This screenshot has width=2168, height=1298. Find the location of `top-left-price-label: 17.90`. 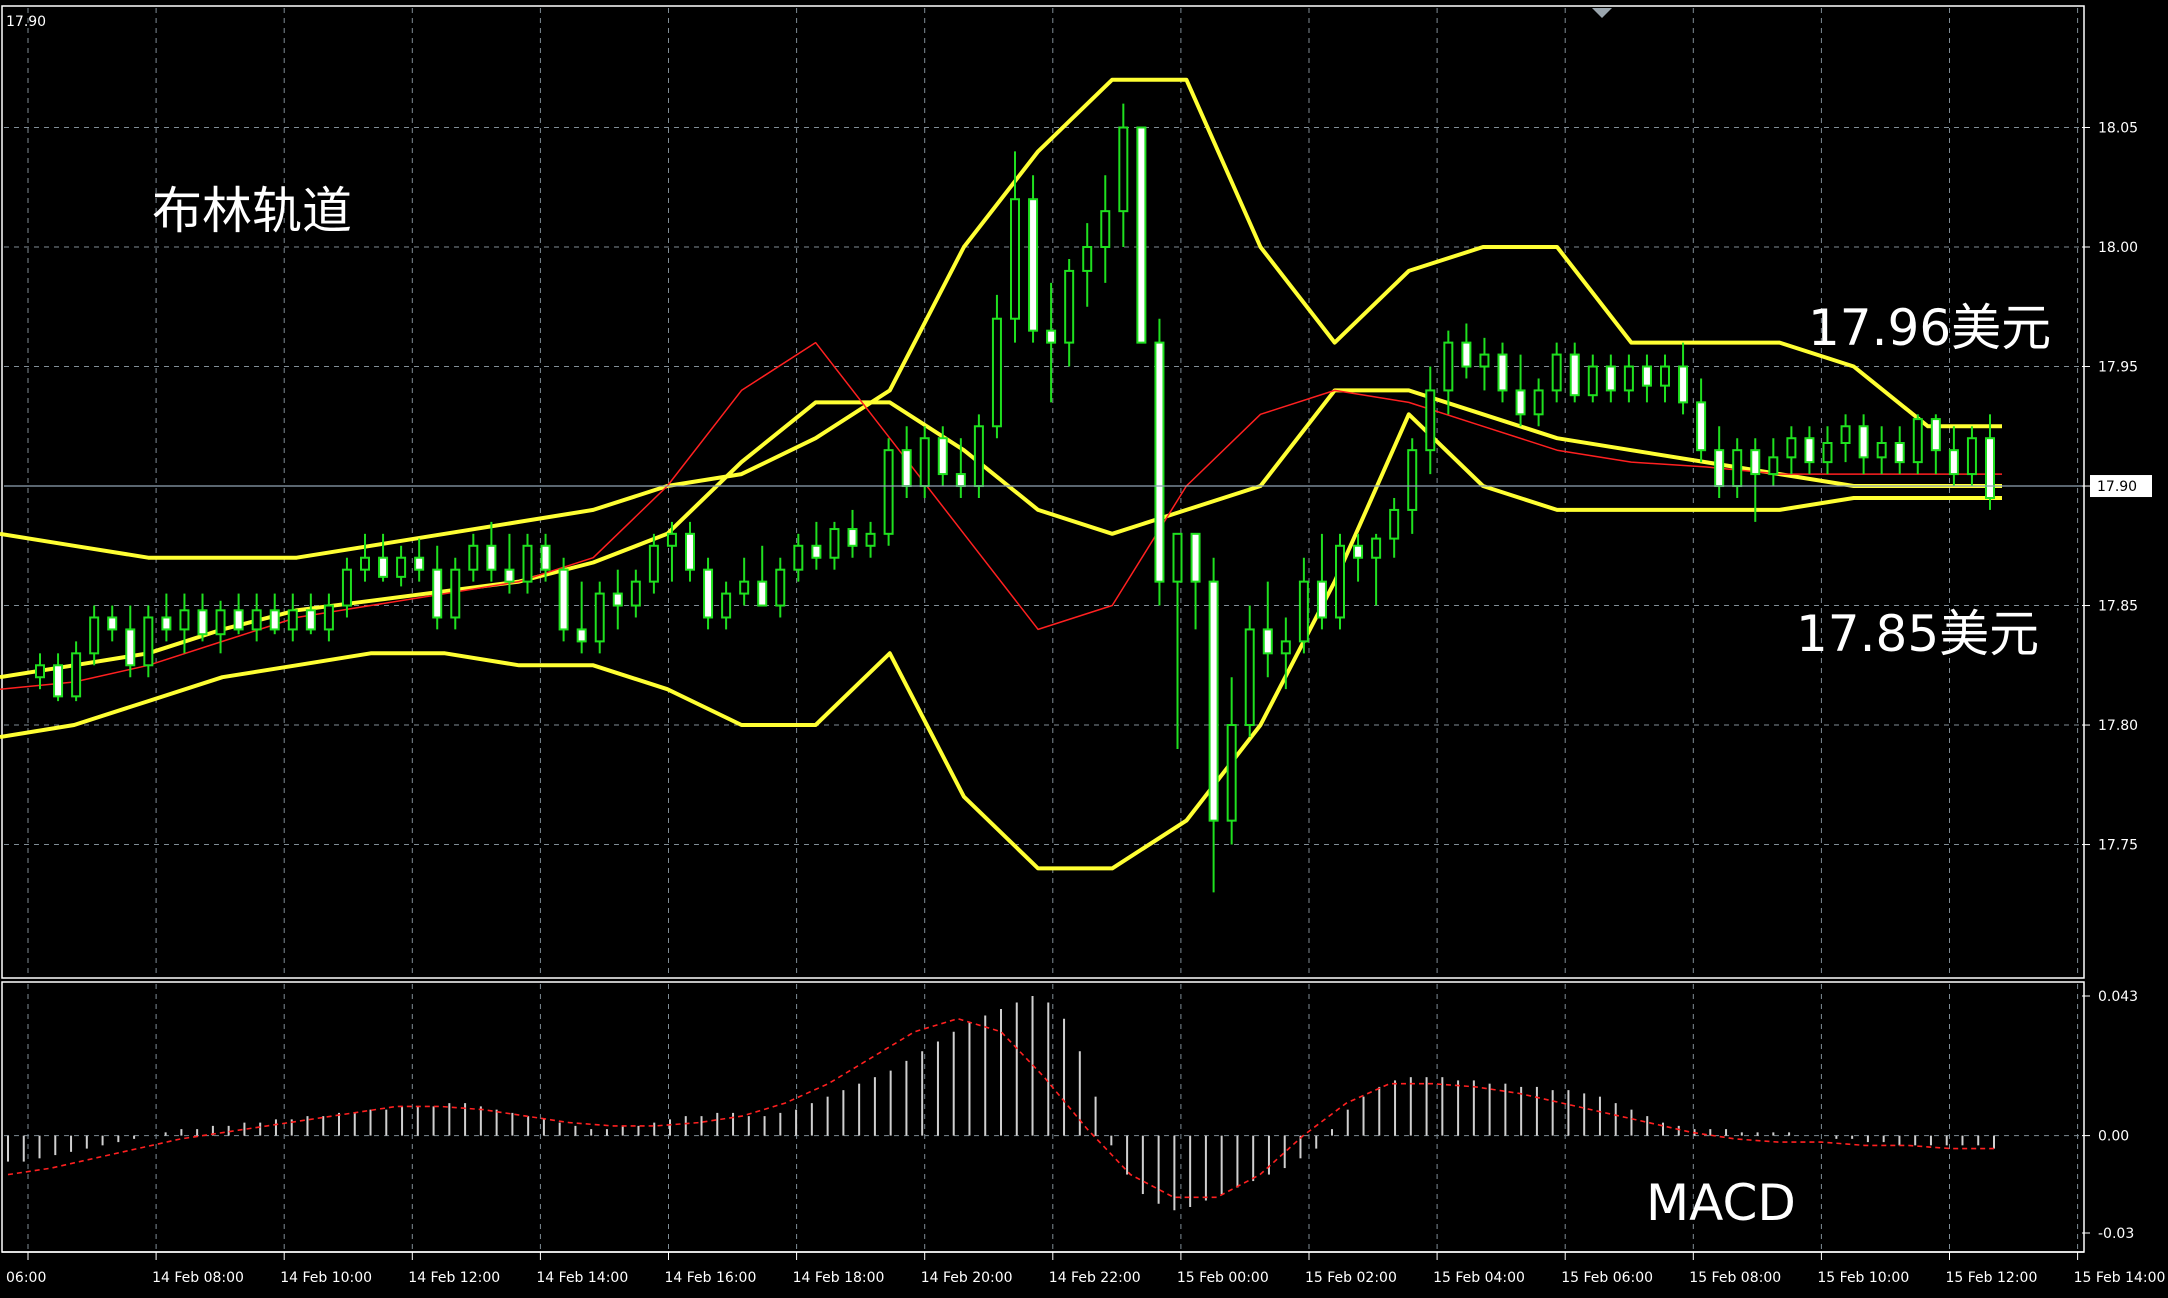

top-left-price-label: 17.90 is located at coordinates (26, 22).